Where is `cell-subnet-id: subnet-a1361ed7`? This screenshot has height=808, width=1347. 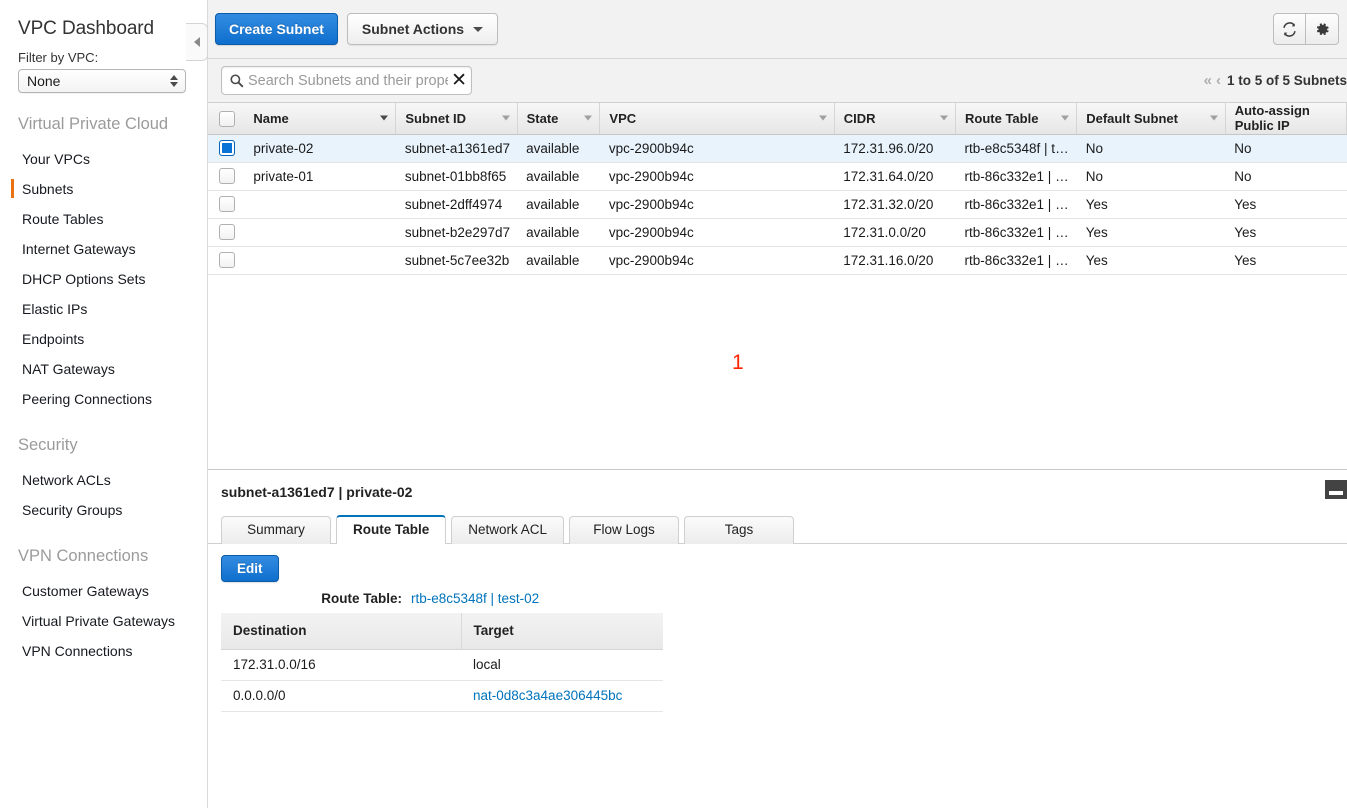
cell-subnet-id: subnet-a1361ed7 is located at coordinates (456, 148).